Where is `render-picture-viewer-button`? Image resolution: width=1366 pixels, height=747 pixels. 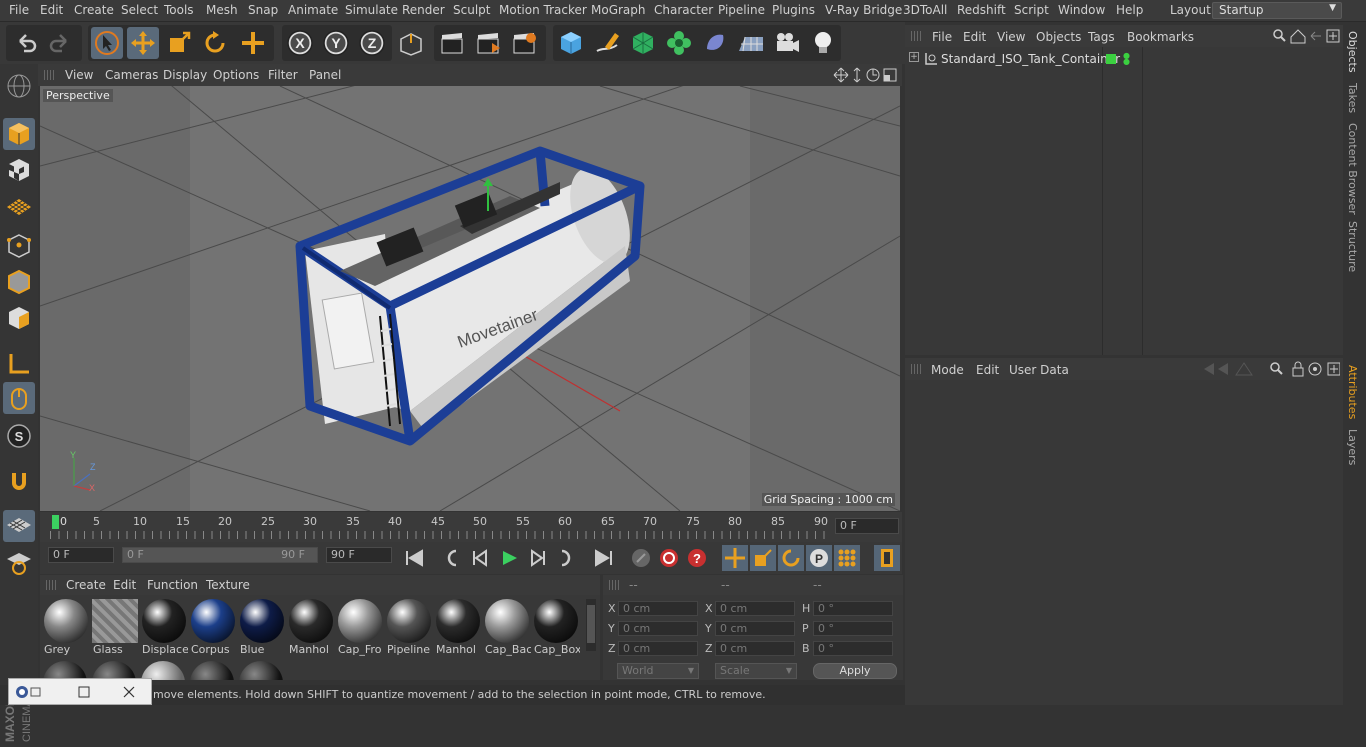
render-picture-viewer-button is located at coordinates (488, 43).